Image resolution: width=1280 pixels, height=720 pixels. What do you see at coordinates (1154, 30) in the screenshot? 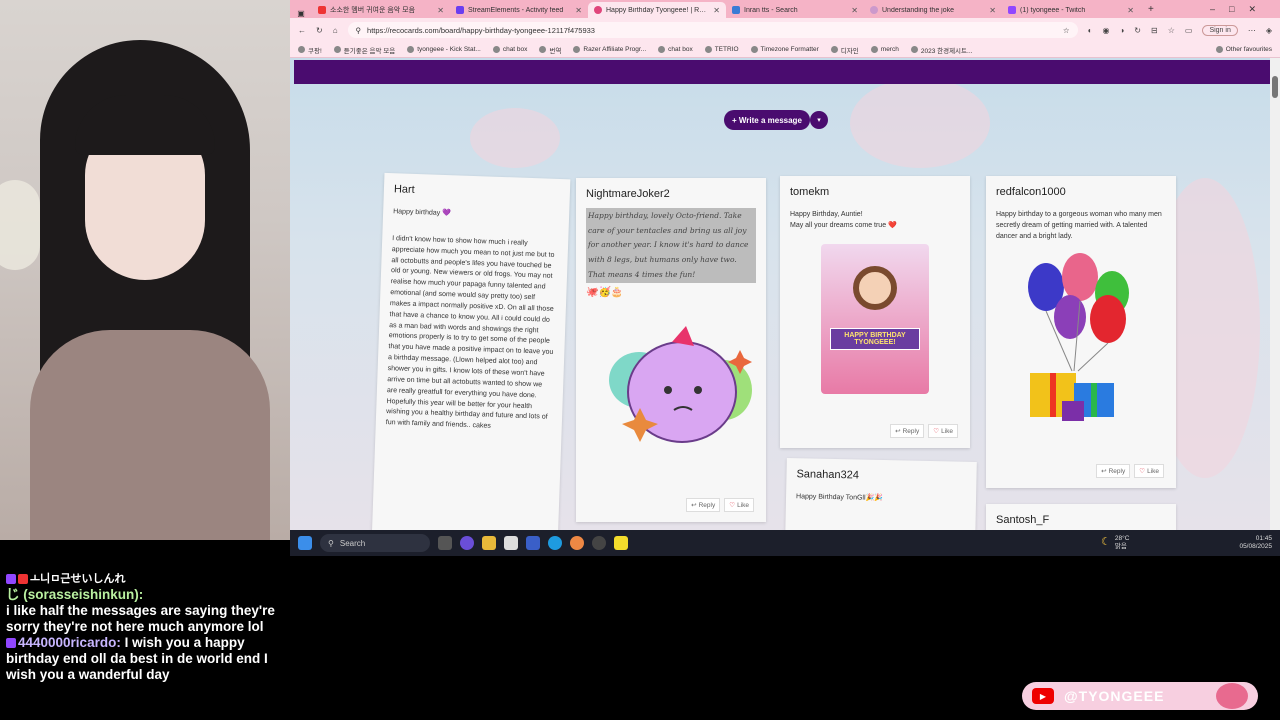
I see `split-screen-icon: ⊟` at bounding box center [1154, 30].